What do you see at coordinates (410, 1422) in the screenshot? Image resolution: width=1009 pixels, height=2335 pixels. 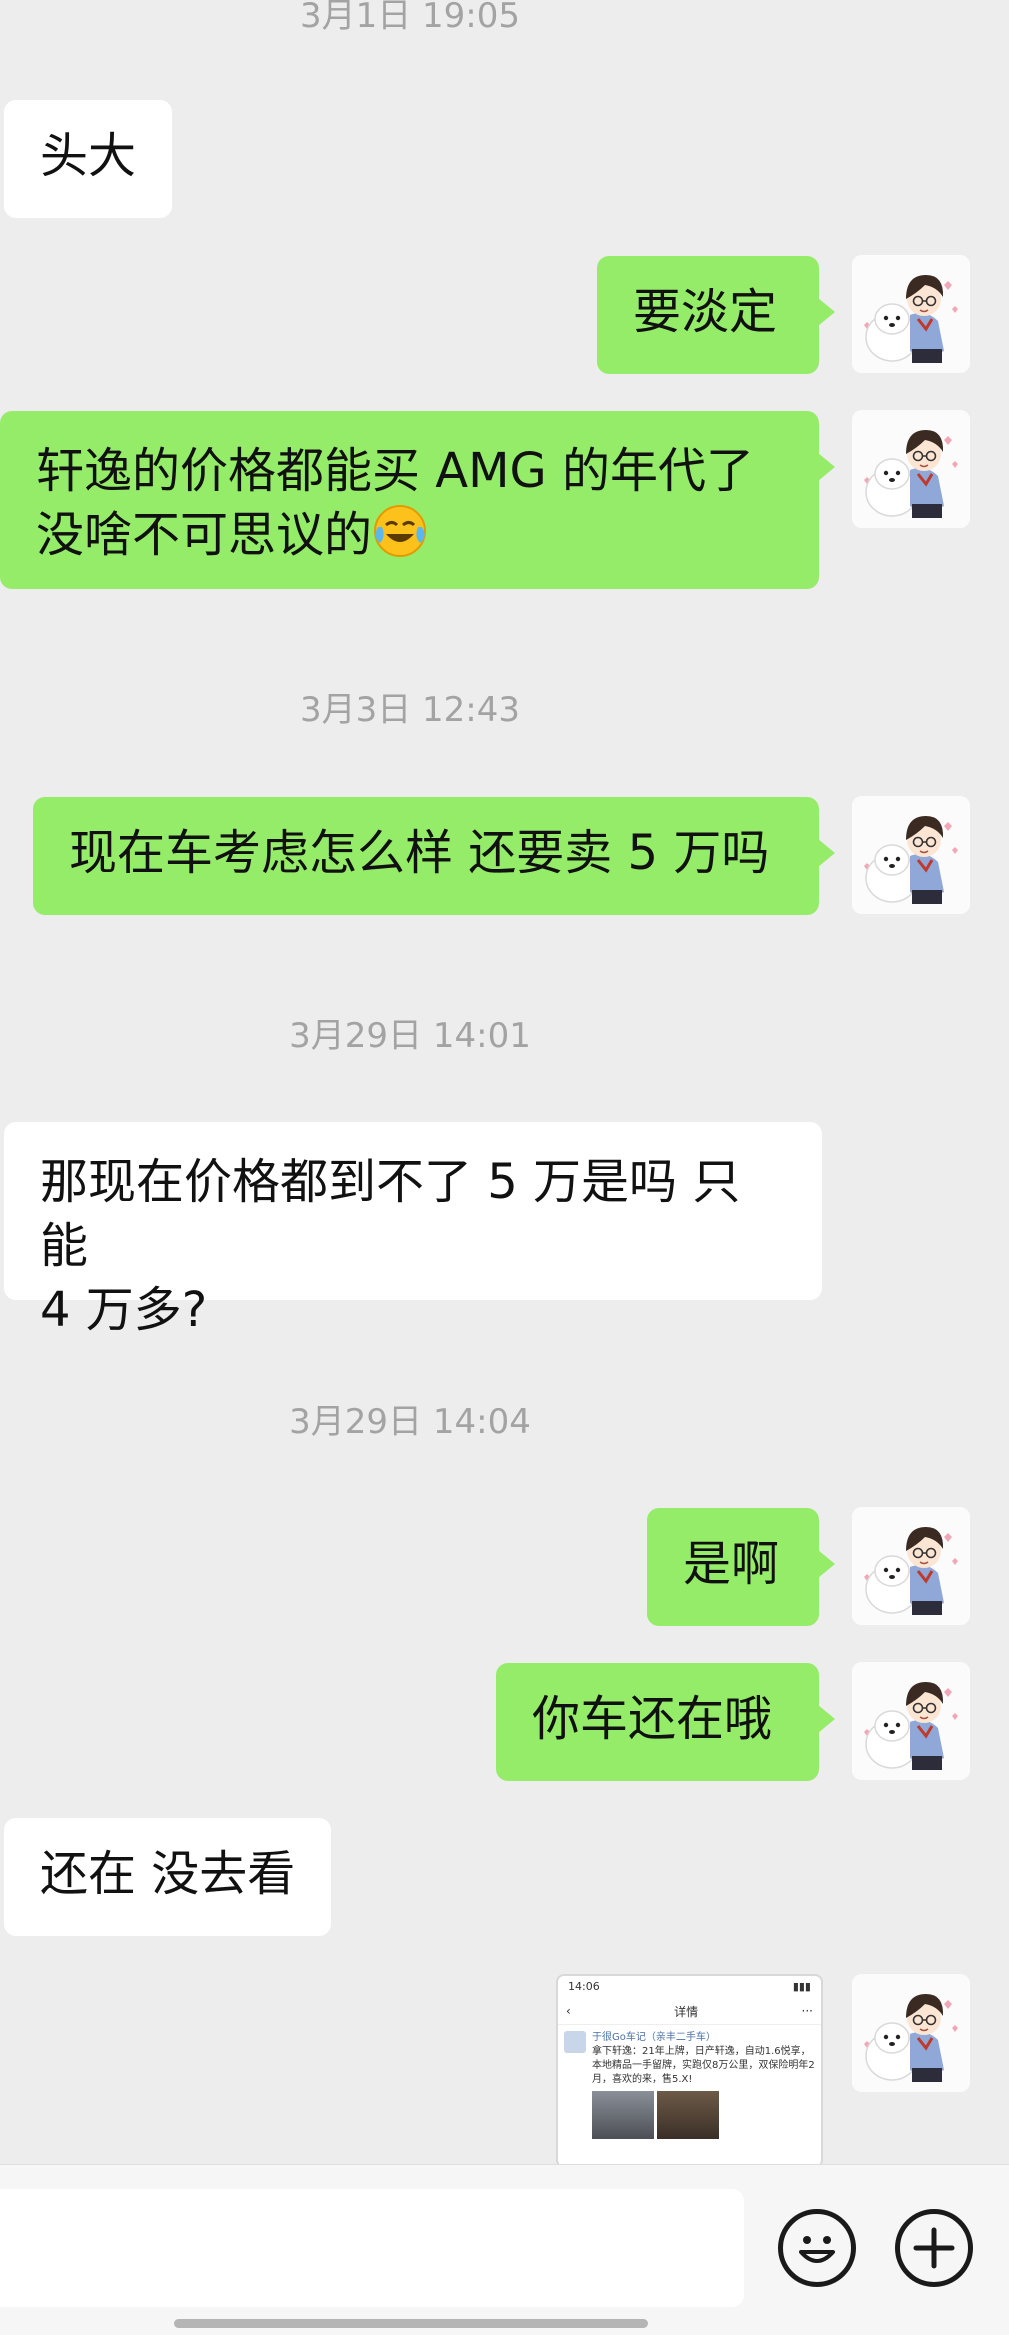 I see `timestamp: 3月29日 14:04` at bounding box center [410, 1422].